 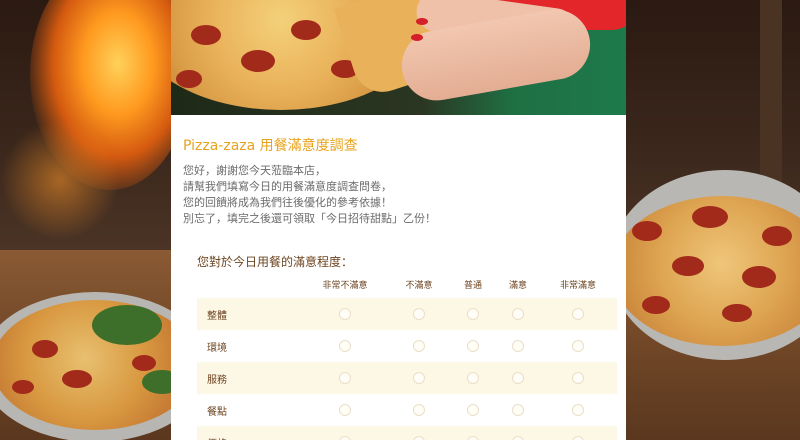 What do you see at coordinates (217, 316) in the screenshot?
I see `row-label: 整體` at bounding box center [217, 316].